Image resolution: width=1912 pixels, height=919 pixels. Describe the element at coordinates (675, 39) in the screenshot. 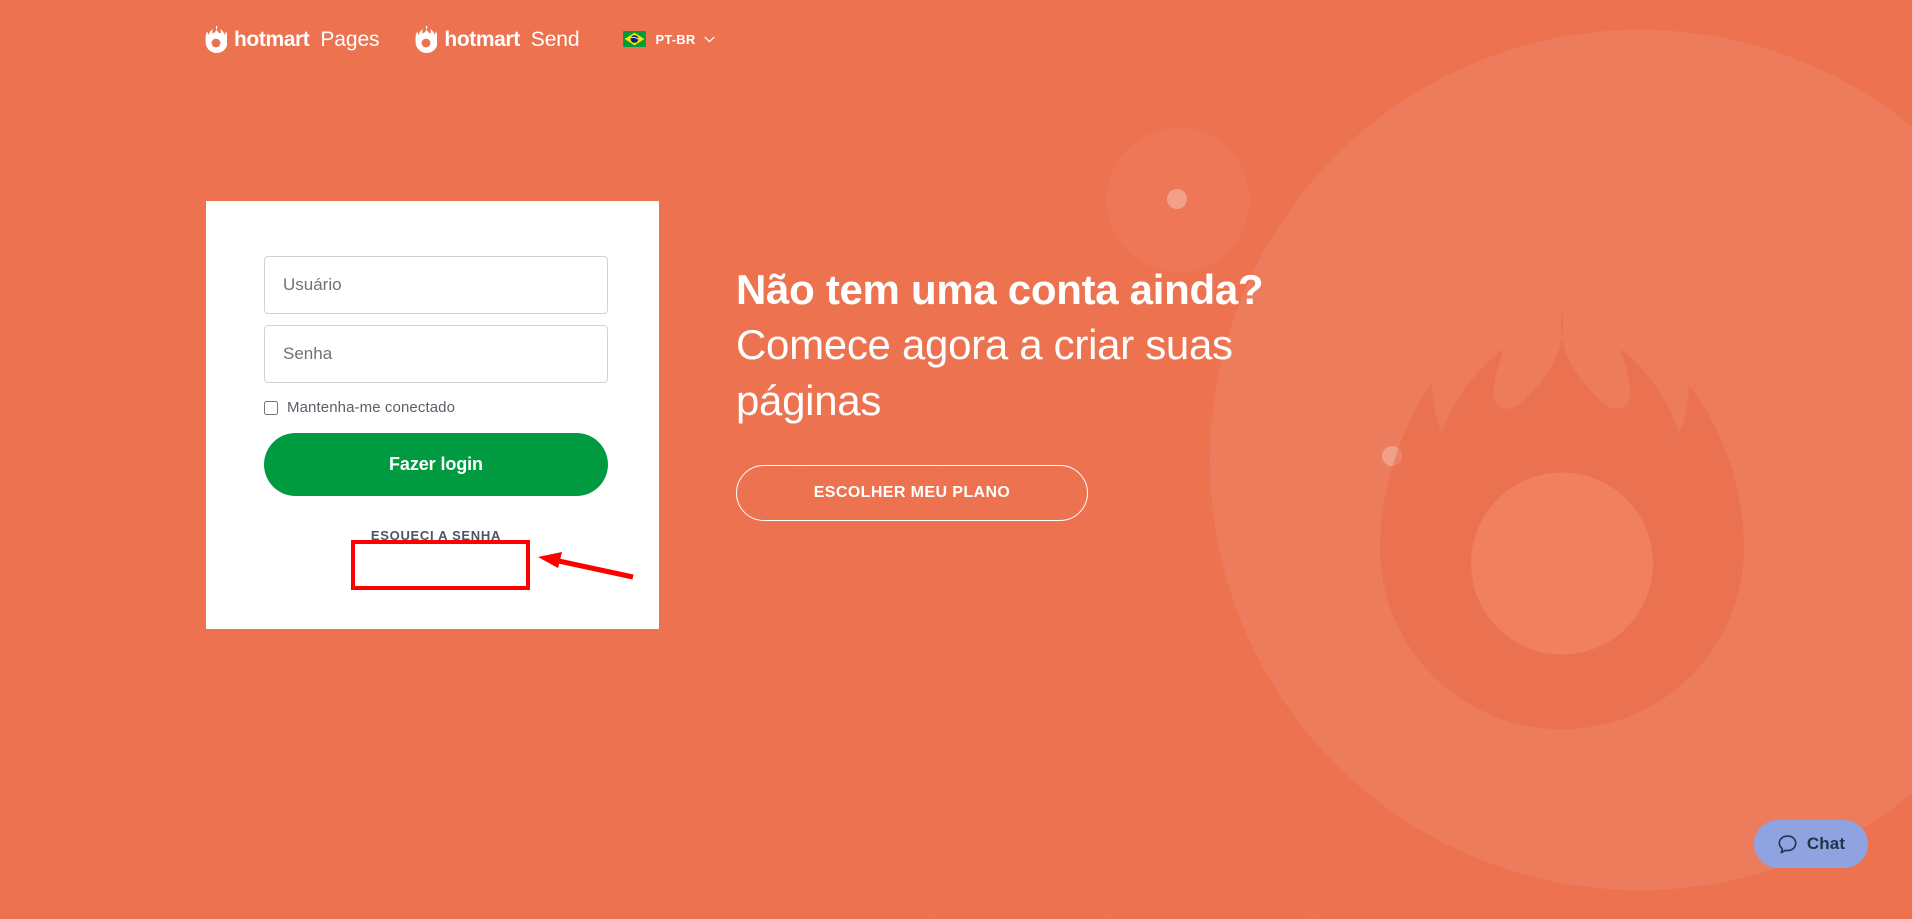

I see `language-label: PT-BR` at that location.